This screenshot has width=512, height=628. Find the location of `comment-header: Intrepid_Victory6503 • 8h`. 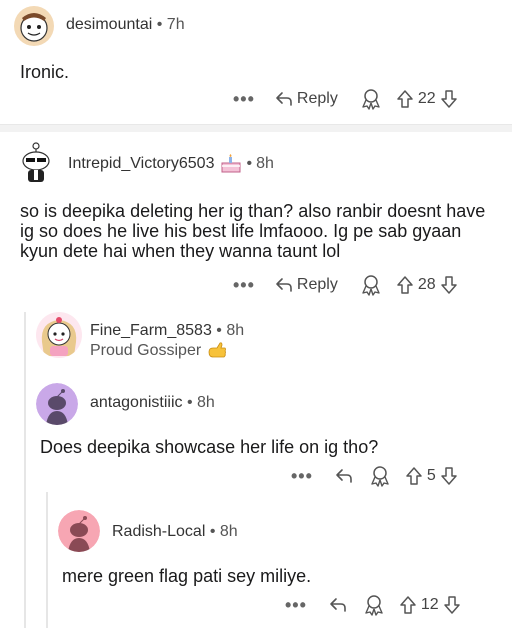

comment-header: Intrepid_Victory6503 • 8h is located at coordinates (171, 164).